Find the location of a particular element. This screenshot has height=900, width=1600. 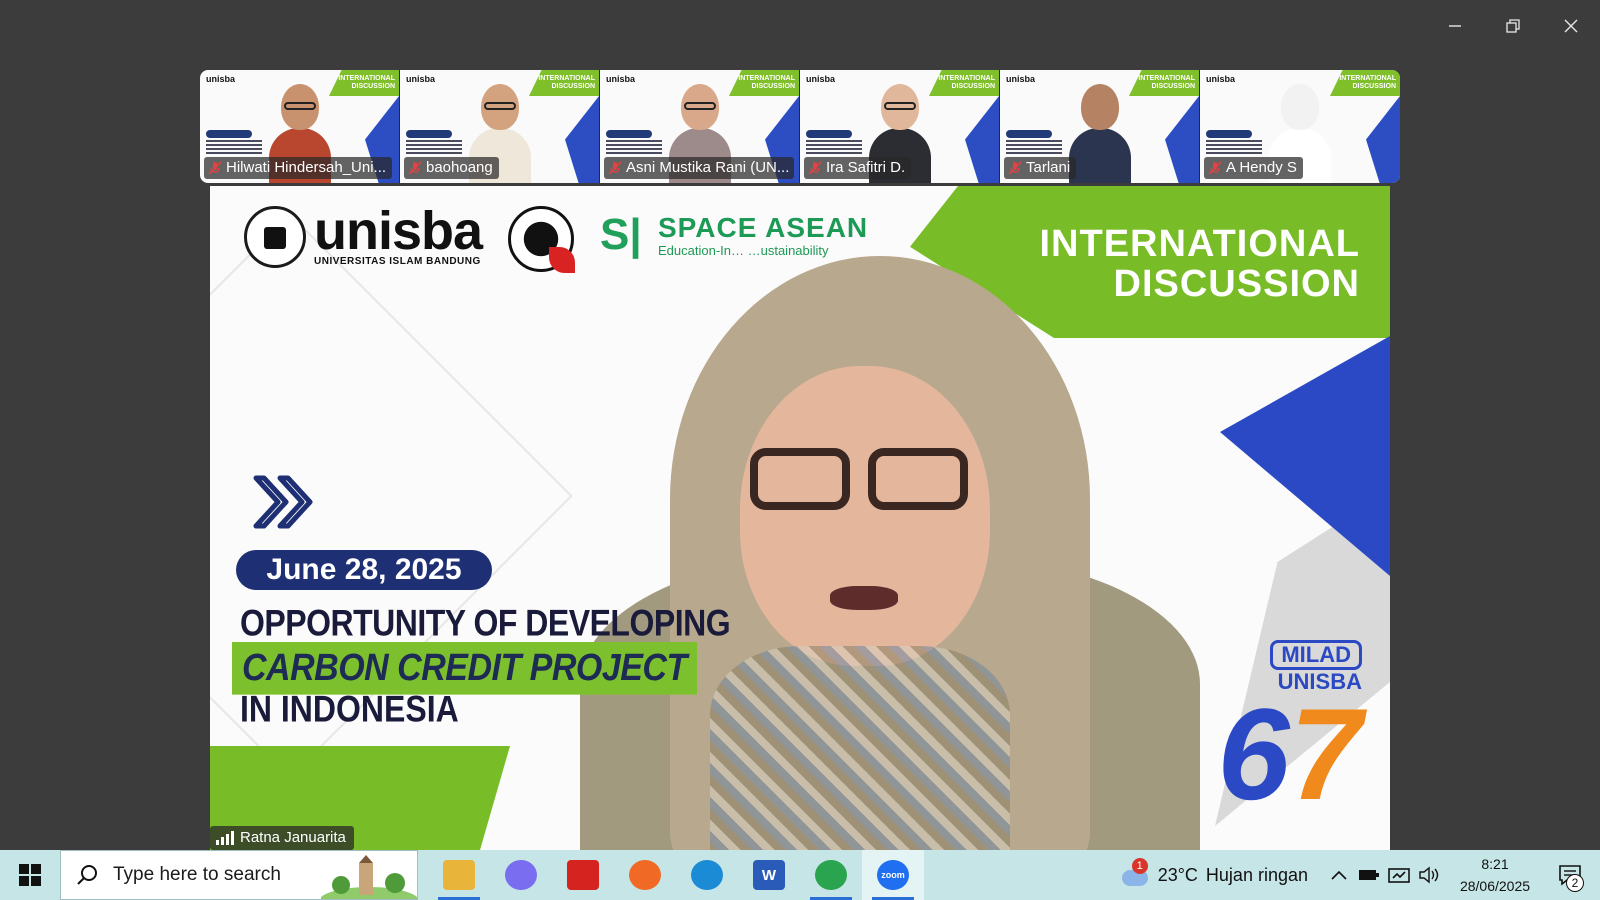

battery-button is located at coordinates (1369, 875).